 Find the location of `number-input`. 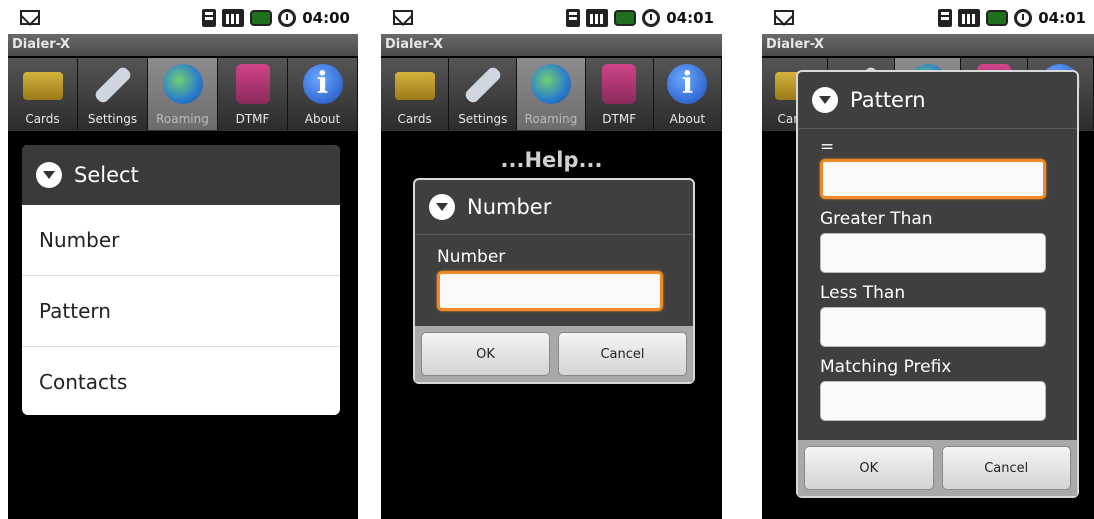

number-input is located at coordinates (550, 291).